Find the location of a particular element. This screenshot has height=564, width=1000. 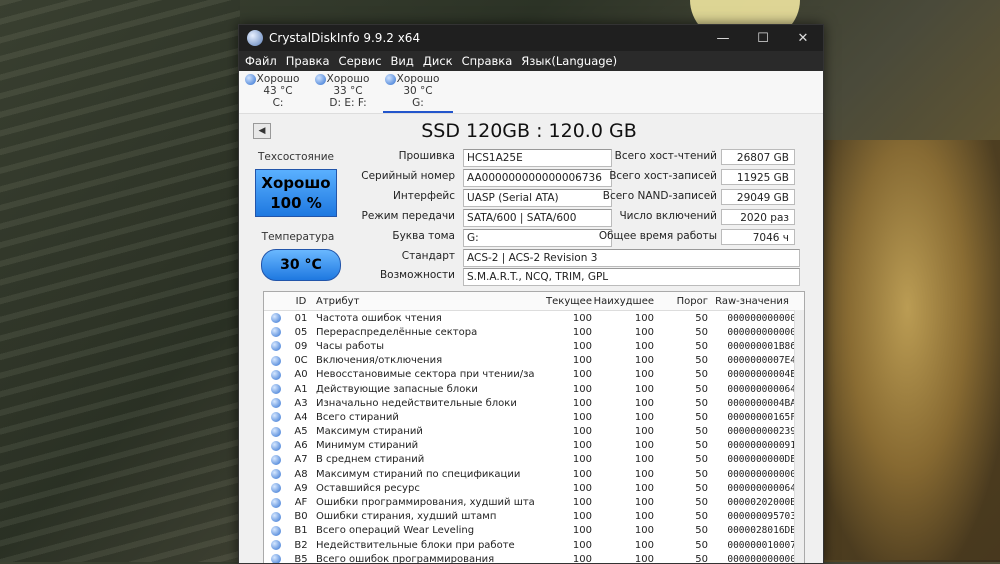

attr-id: B2 is located at coordinates (301, 545).